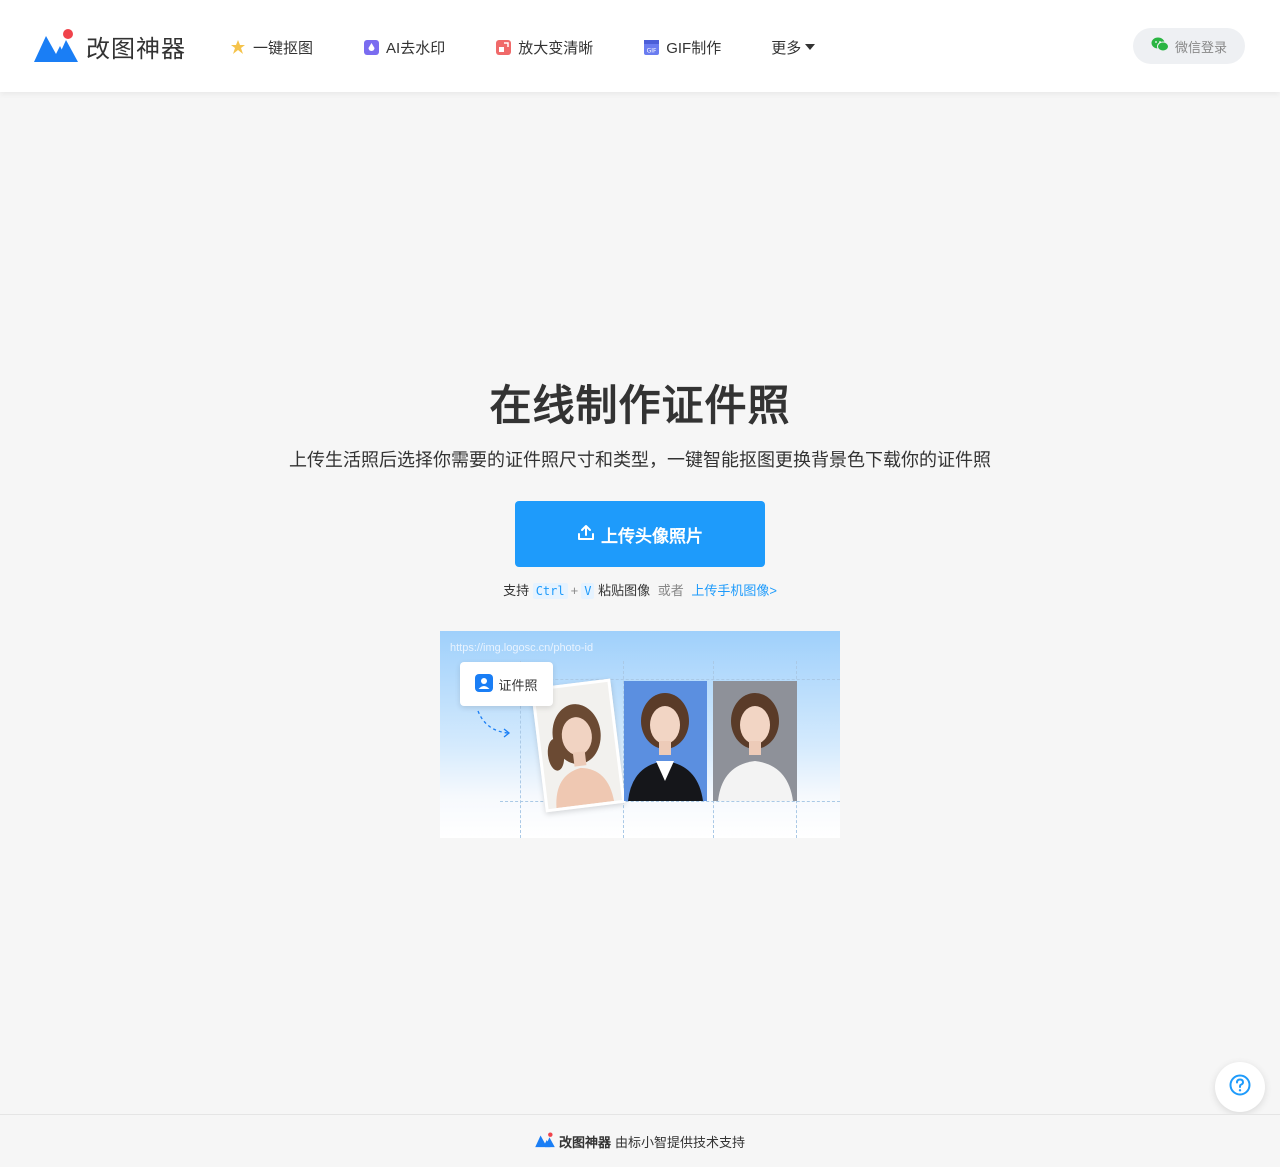  What do you see at coordinates (640, 460) in the screenshot?
I see `page-subtitle: 上传生活照后选择你需要的证件照尺寸和类型，一键智能抠图更换背景色下载你的证件照` at bounding box center [640, 460].